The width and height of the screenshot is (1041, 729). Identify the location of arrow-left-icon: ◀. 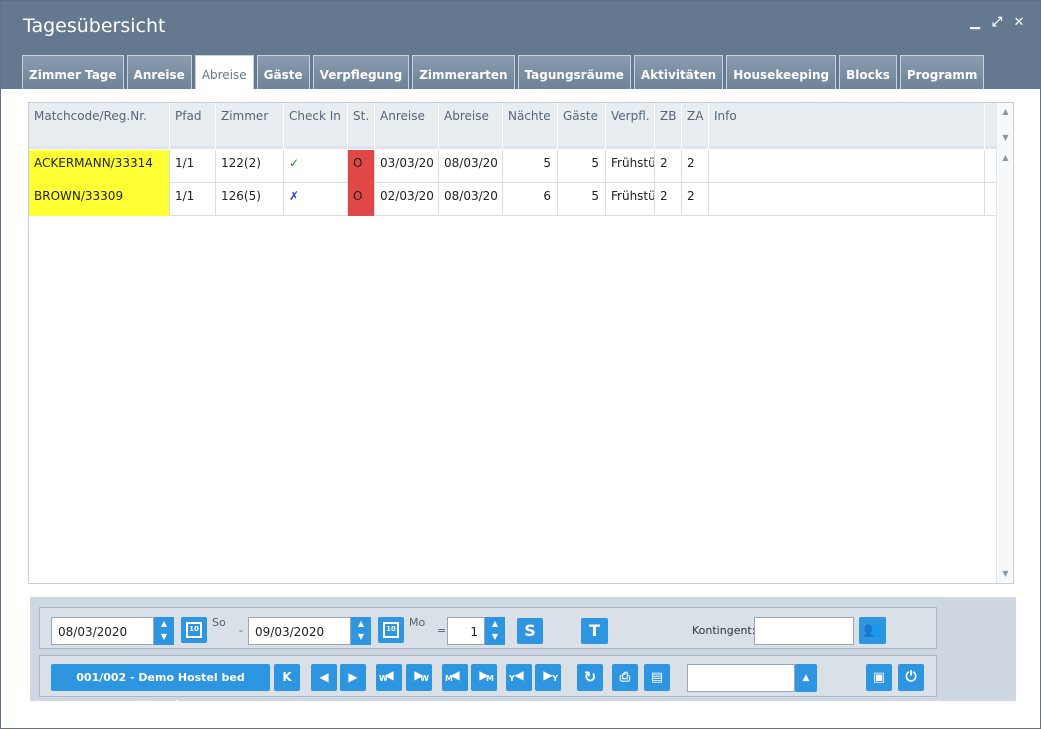
(324, 677).